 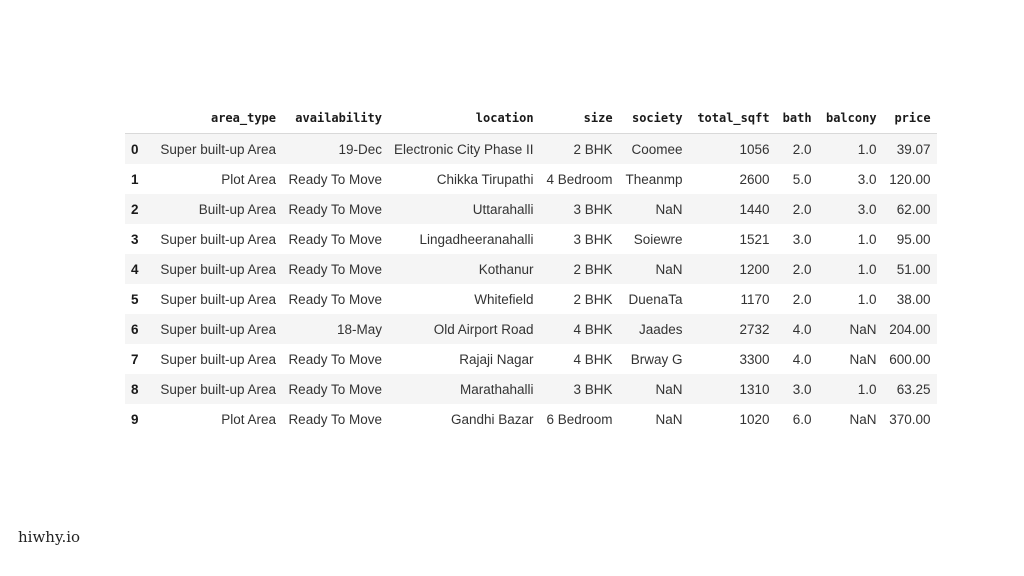 I want to click on cell-availability: 19-Dec, so click(x=360, y=149).